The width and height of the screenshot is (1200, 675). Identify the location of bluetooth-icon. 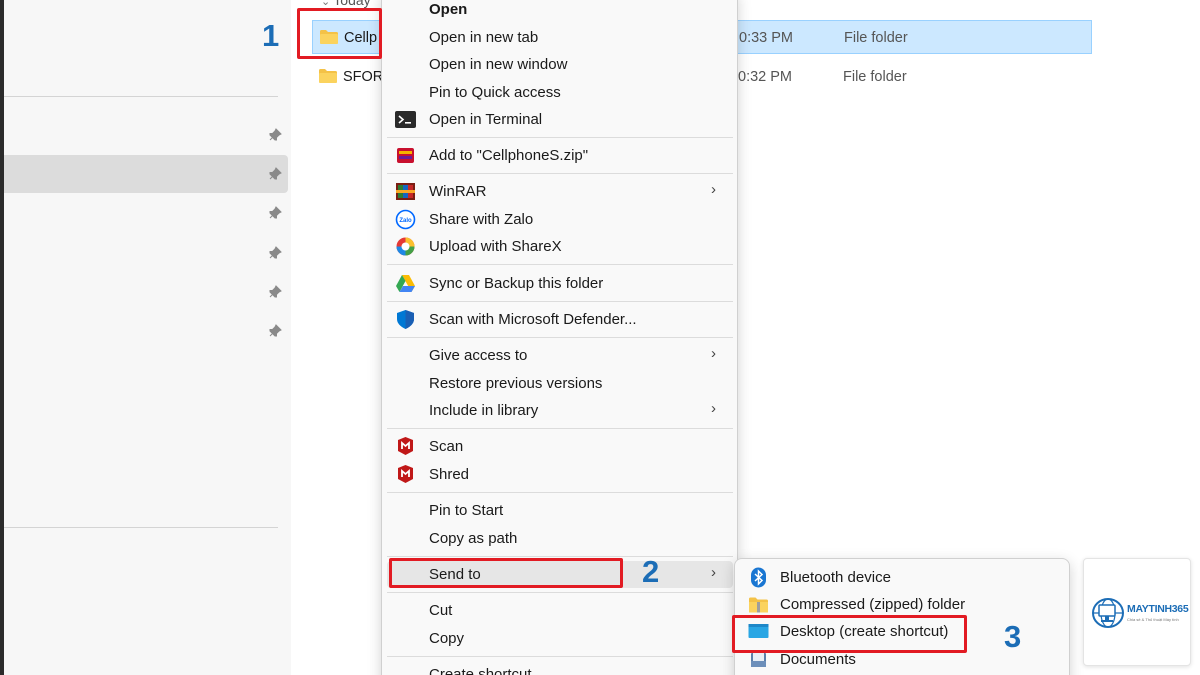
(758, 577).